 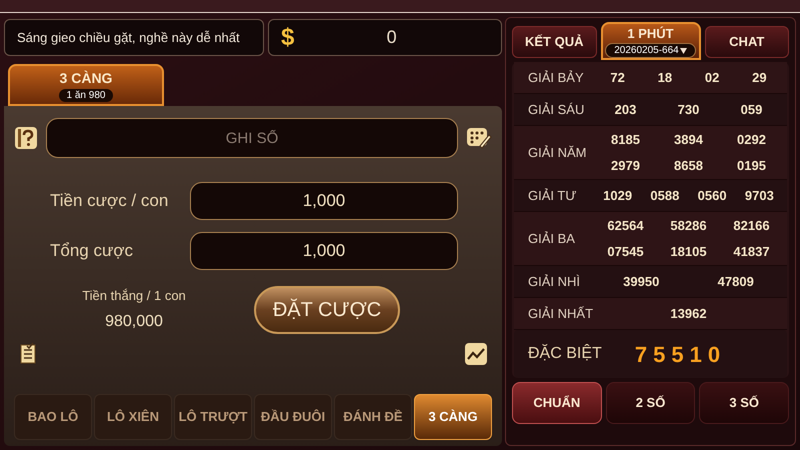 I want to click on prize-number: 02, so click(x=712, y=77).